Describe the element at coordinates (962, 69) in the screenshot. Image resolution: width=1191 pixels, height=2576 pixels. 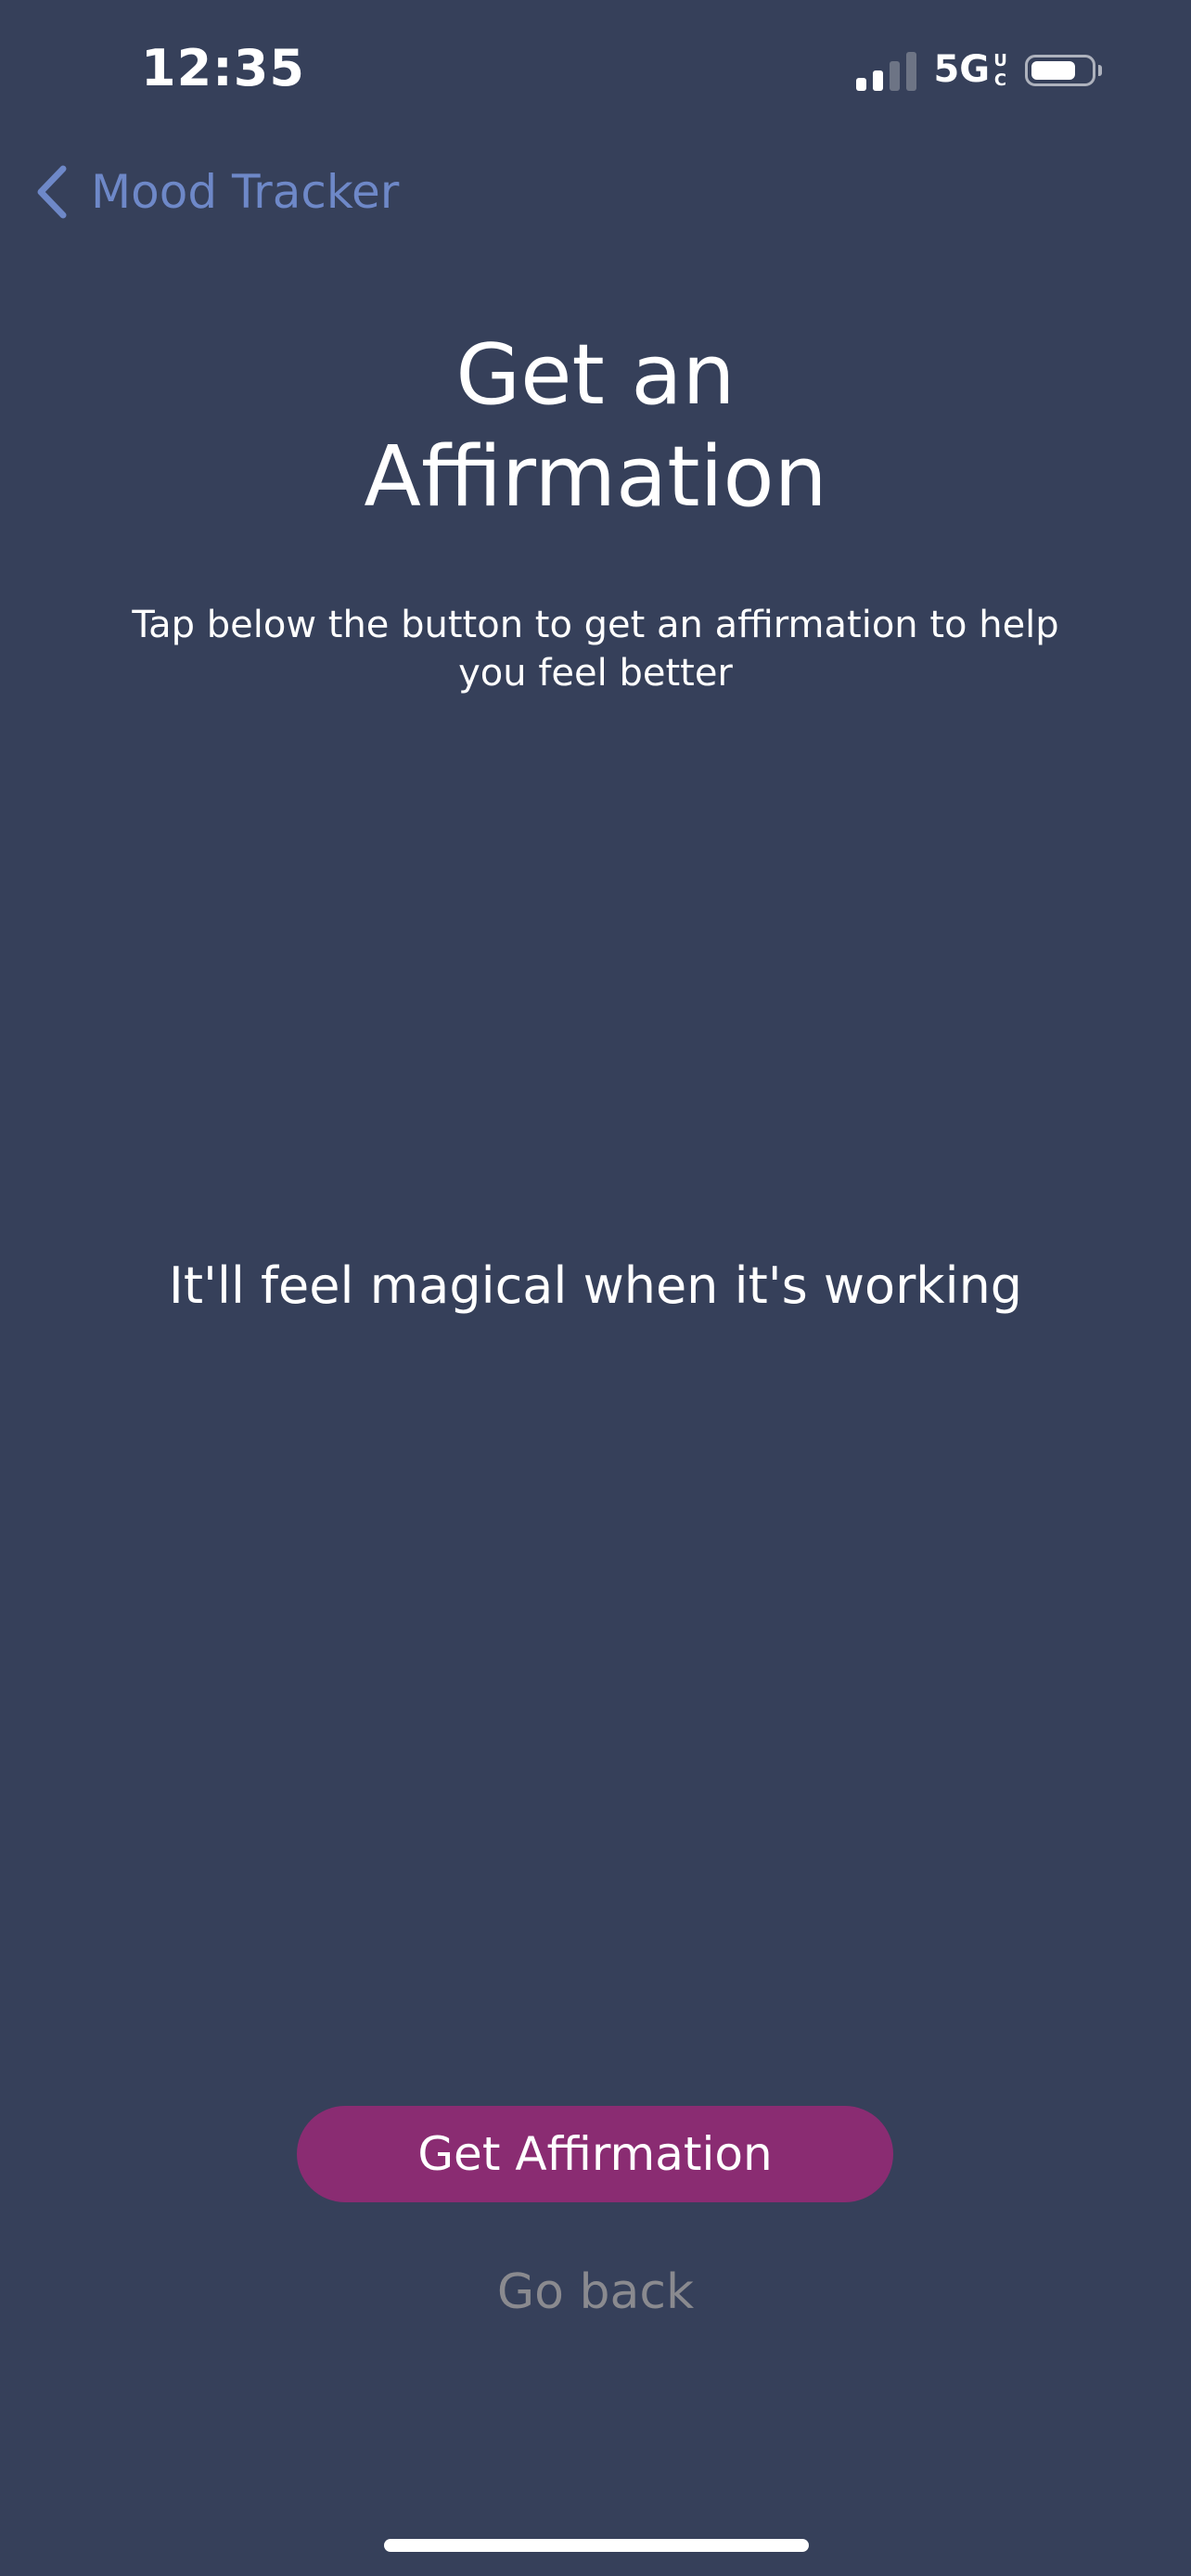
I see `network-label: 5G` at that location.